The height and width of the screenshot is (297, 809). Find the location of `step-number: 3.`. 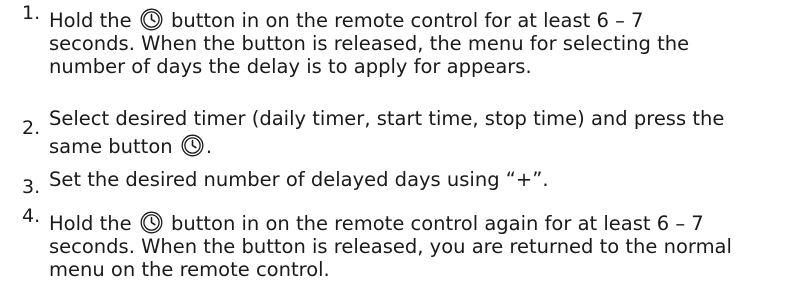

step-number: 3. is located at coordinates (31, 187).